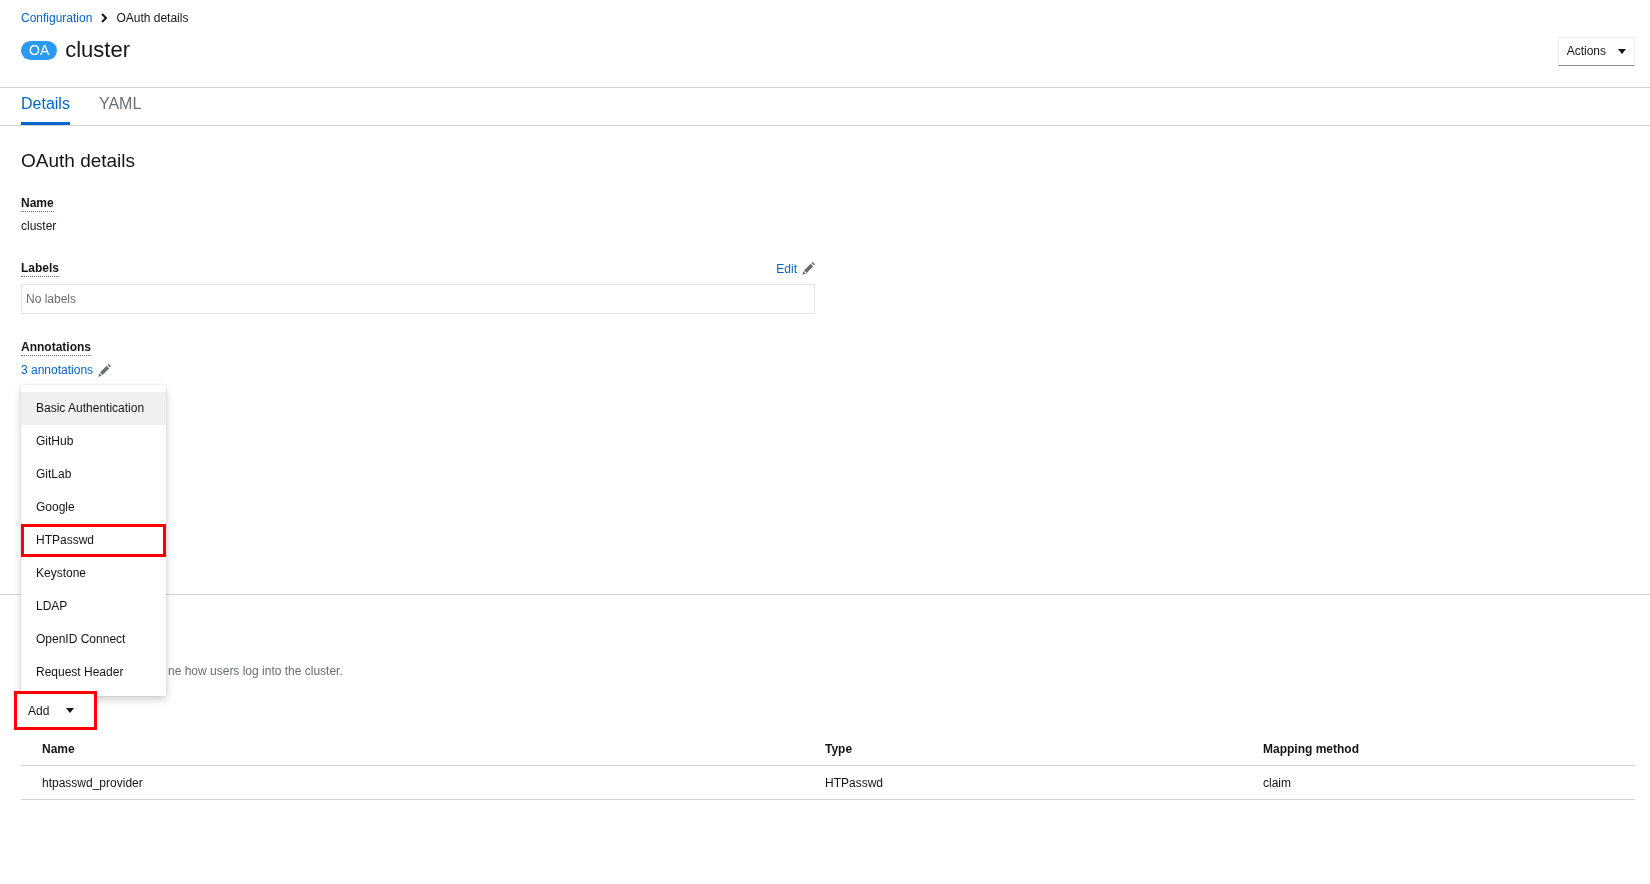 The height and width of the screenshot is (884, 1650). What do you see at coordinates (40, 268) in the screenshot?
I see `field-label: Labels` at bounding box center [40, 268].